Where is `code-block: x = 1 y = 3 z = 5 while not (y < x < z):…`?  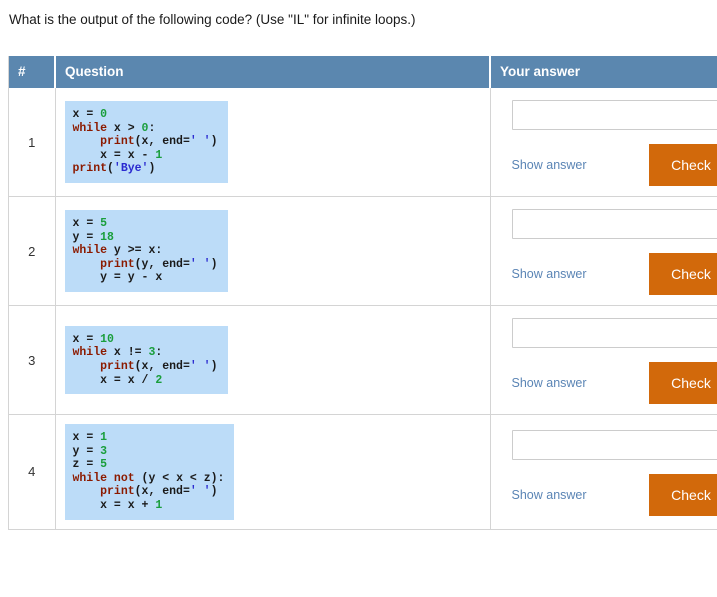 code-block: x = 1 y = 3 z = 5 while not (y < x < z):… is located at coordinates (149, 472).